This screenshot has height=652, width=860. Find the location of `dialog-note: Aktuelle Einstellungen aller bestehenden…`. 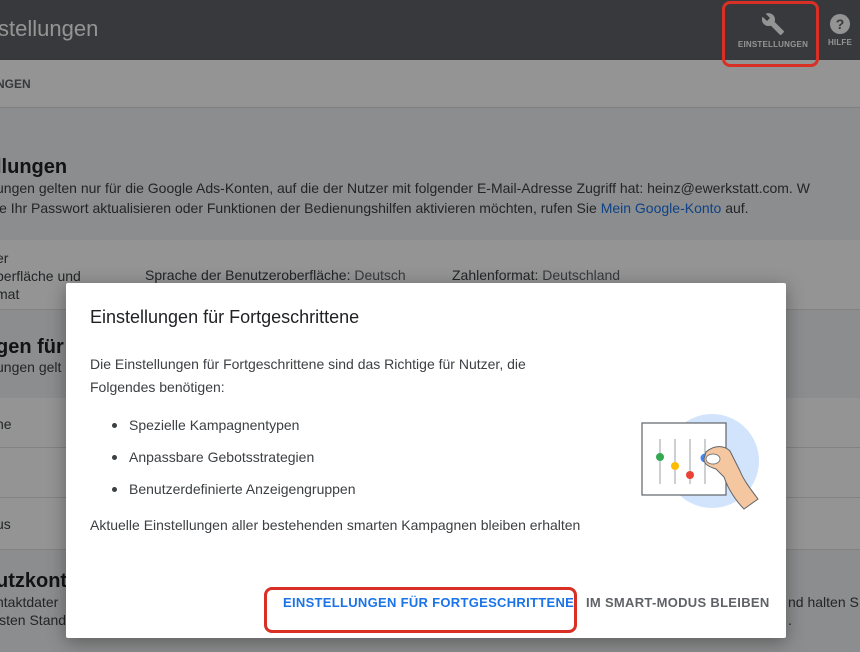

dialog-note: Aktuelle Einstellungen aller bestehenden… is located at coordinates (335, 525).